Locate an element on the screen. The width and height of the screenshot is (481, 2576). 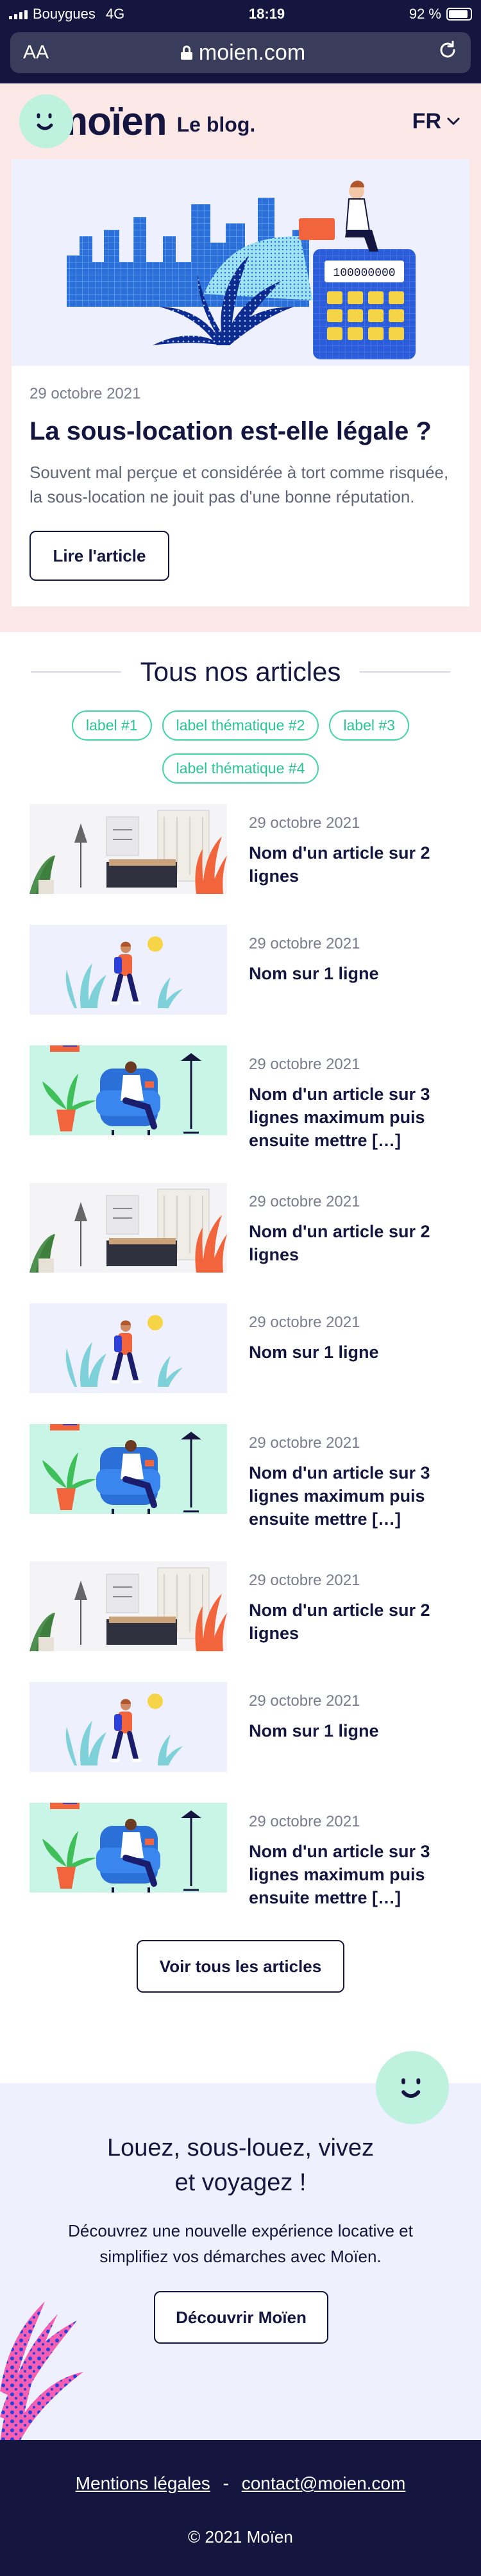
cta-title-line1: Louez, sous-louez, vivez is located at coordinates (240, 2147).